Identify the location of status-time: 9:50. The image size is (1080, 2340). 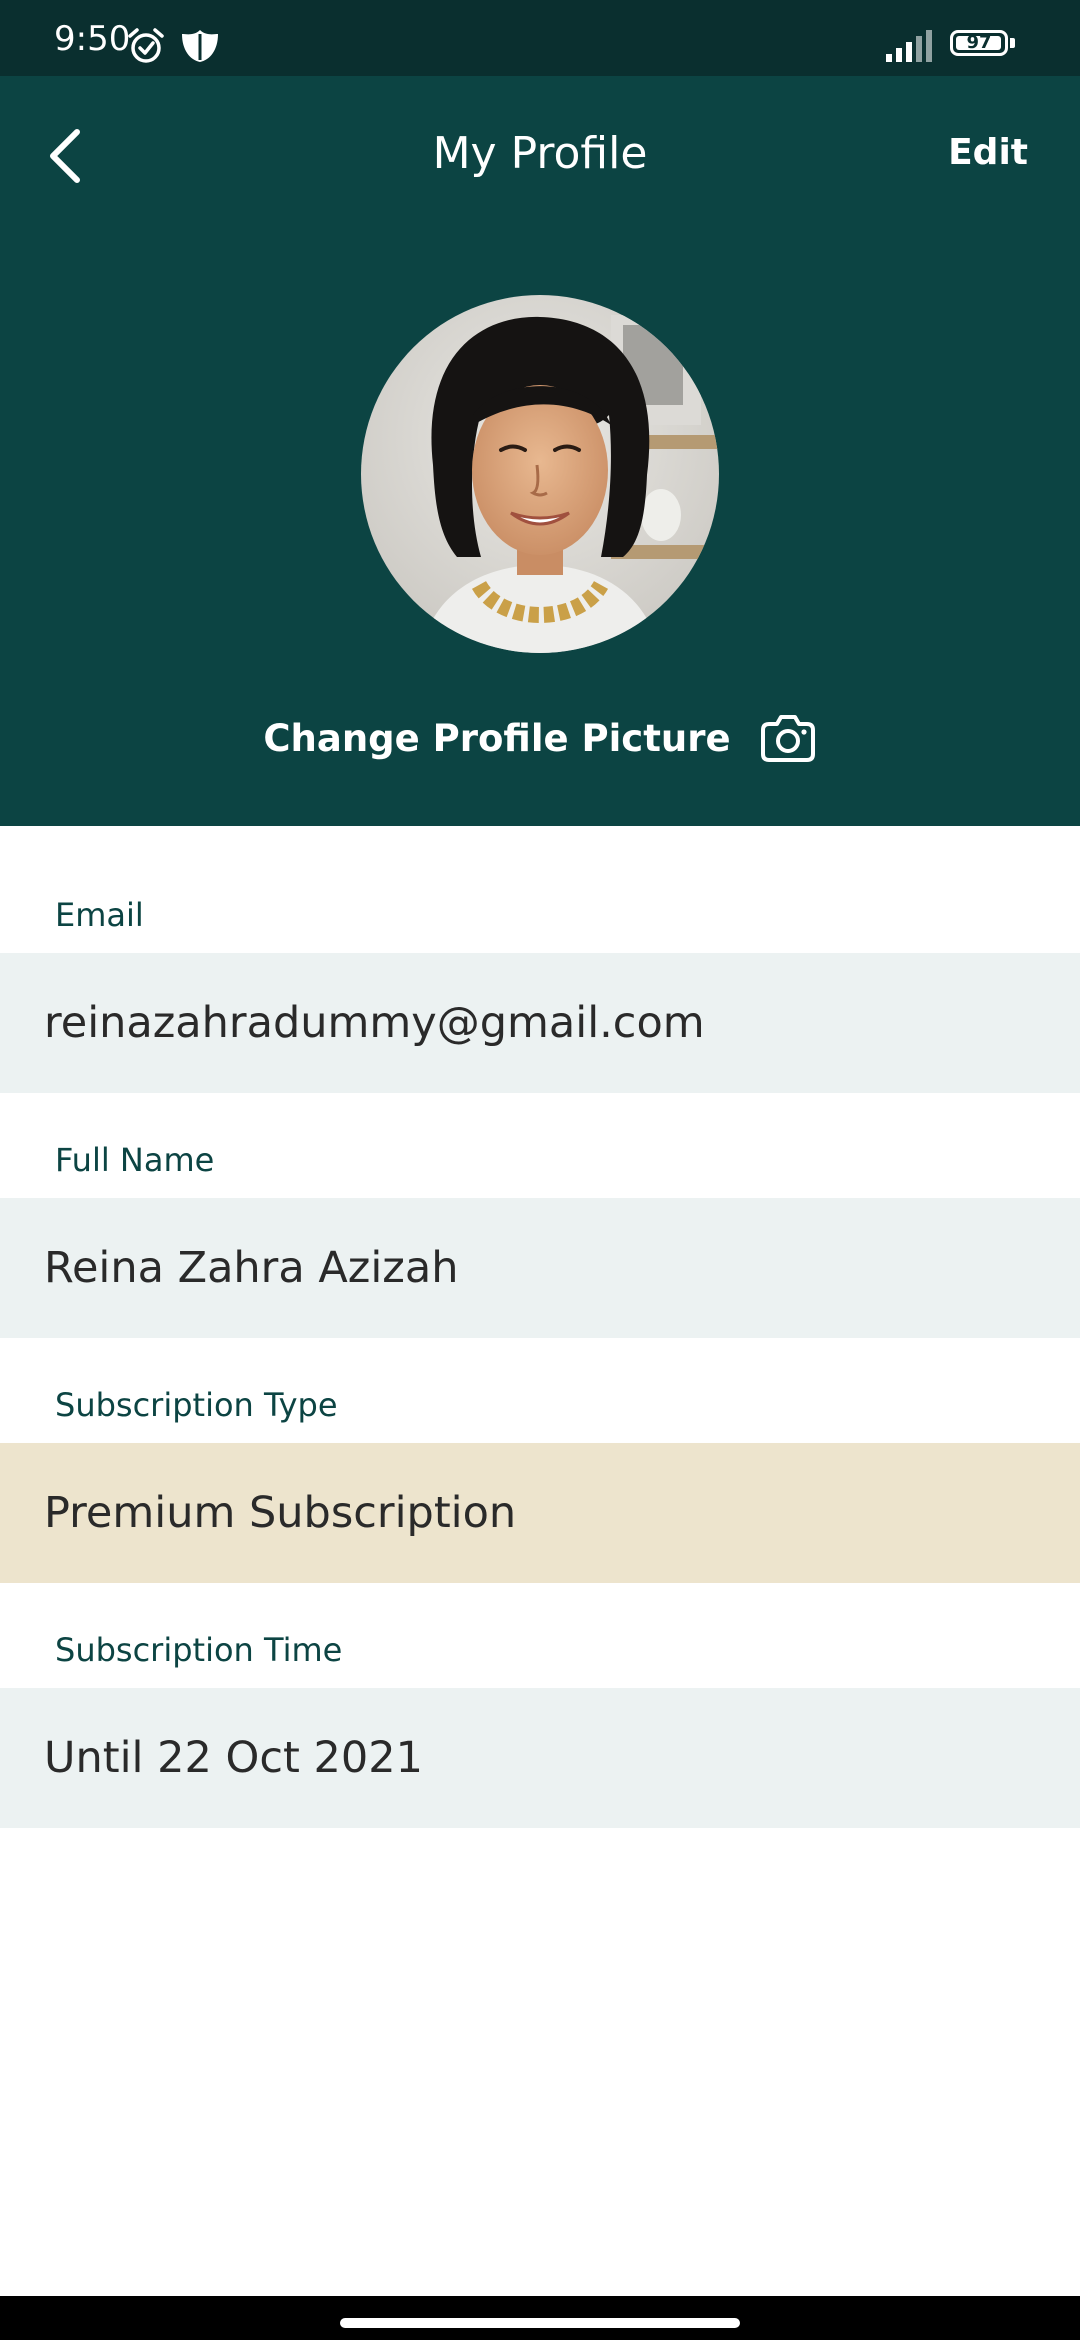
(92, 39).